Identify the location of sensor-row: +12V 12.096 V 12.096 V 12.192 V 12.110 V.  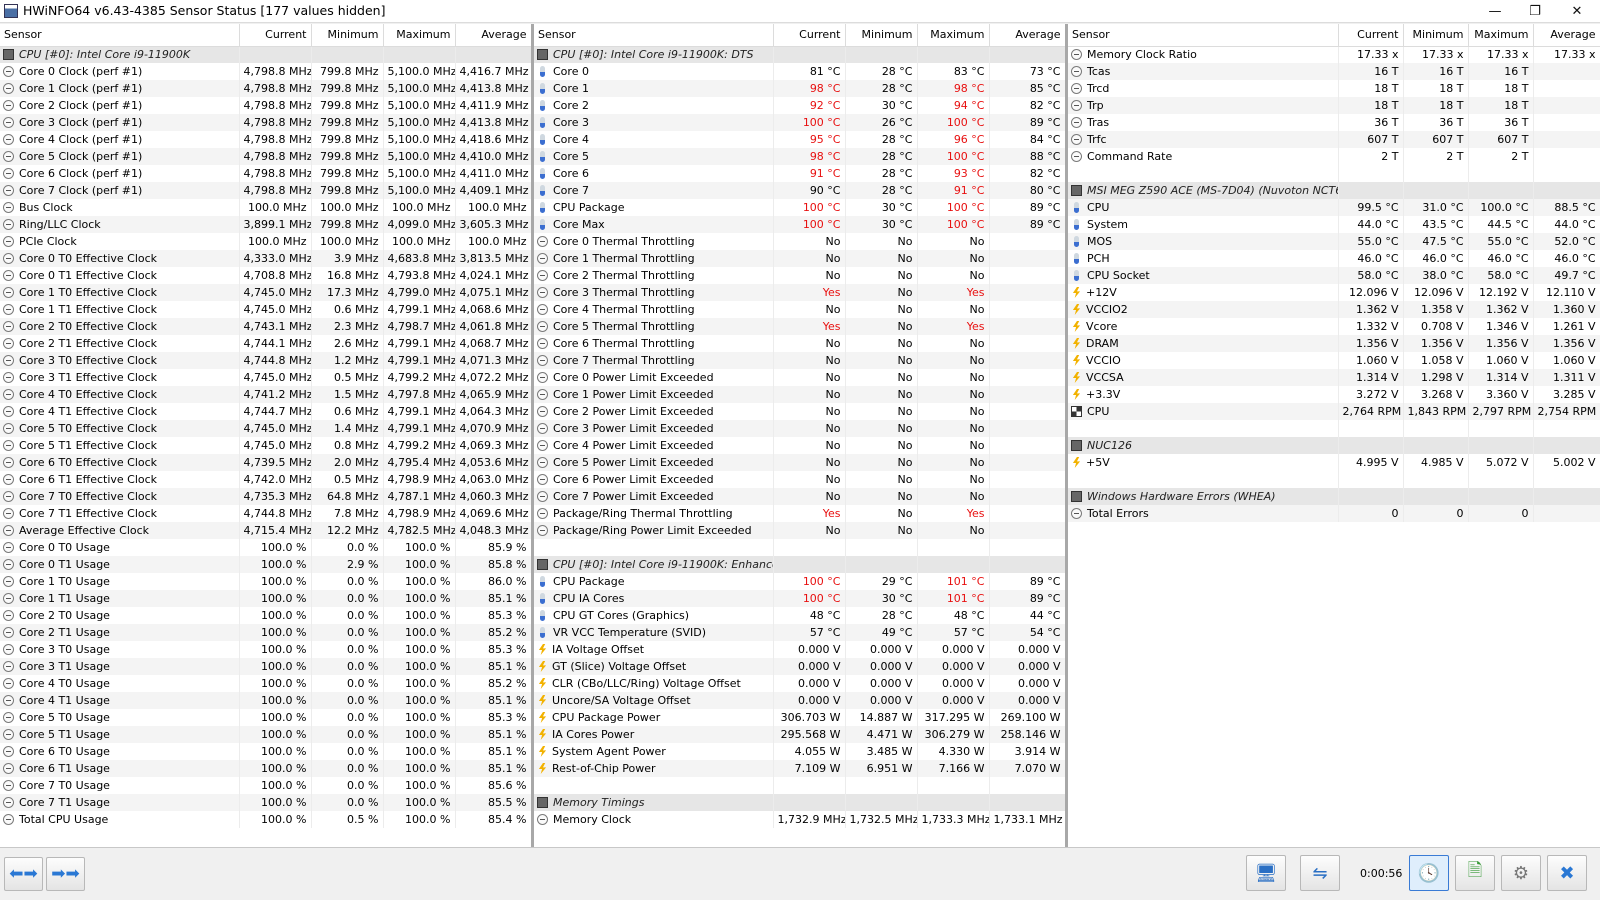
(1334, 292).